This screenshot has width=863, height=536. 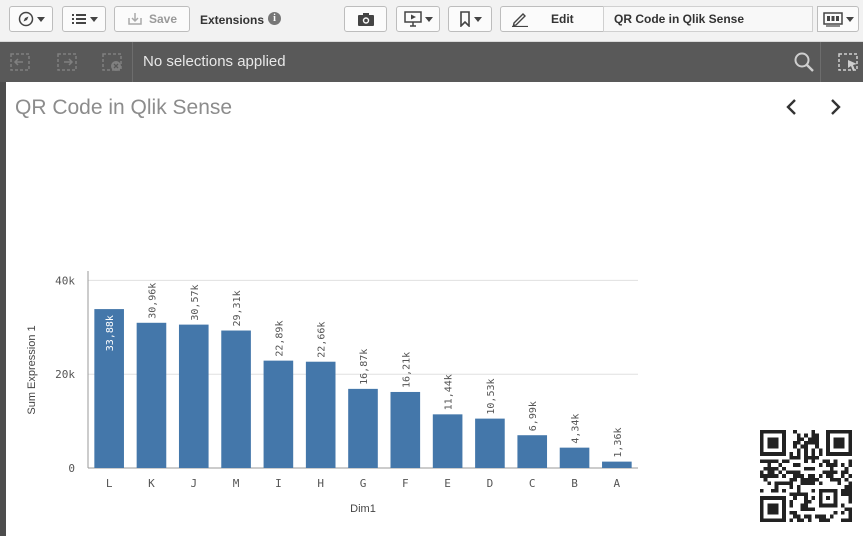 What do you see at coordinates (193, 483) in the screenshot?
I see `x-tick-label: J` at bounding box center [193, 483].